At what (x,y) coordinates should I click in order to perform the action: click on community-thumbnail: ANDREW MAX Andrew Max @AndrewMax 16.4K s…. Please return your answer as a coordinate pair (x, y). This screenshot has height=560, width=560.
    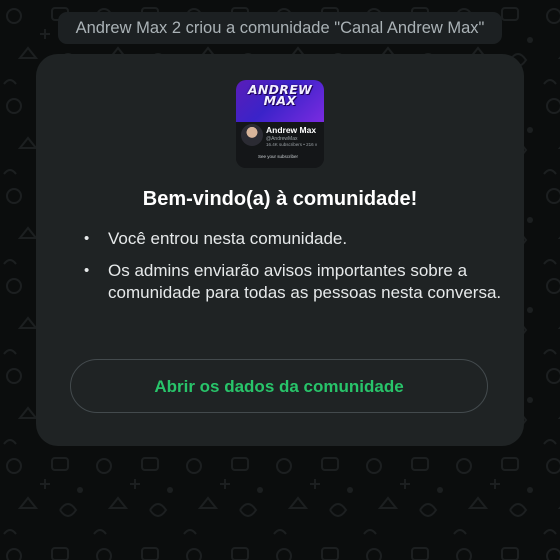
    Looking at the image, I should click on (280, 124).